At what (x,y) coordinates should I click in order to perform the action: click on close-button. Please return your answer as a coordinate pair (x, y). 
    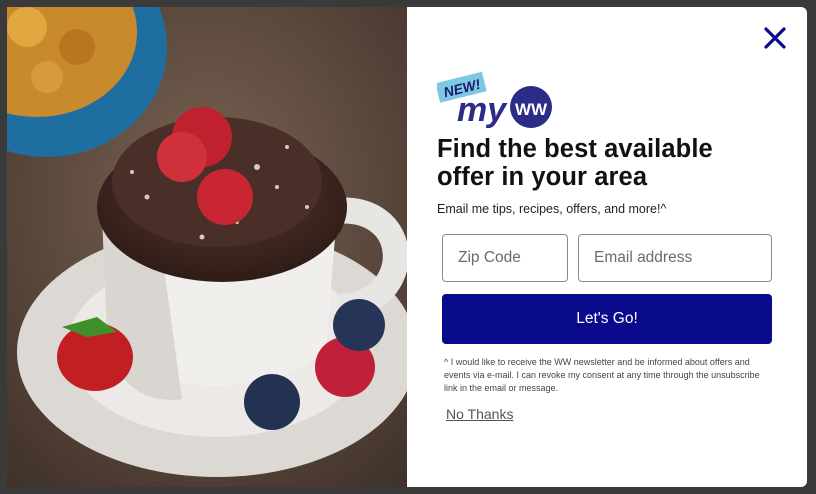
    Looking at the image, I should click on (775, 38).